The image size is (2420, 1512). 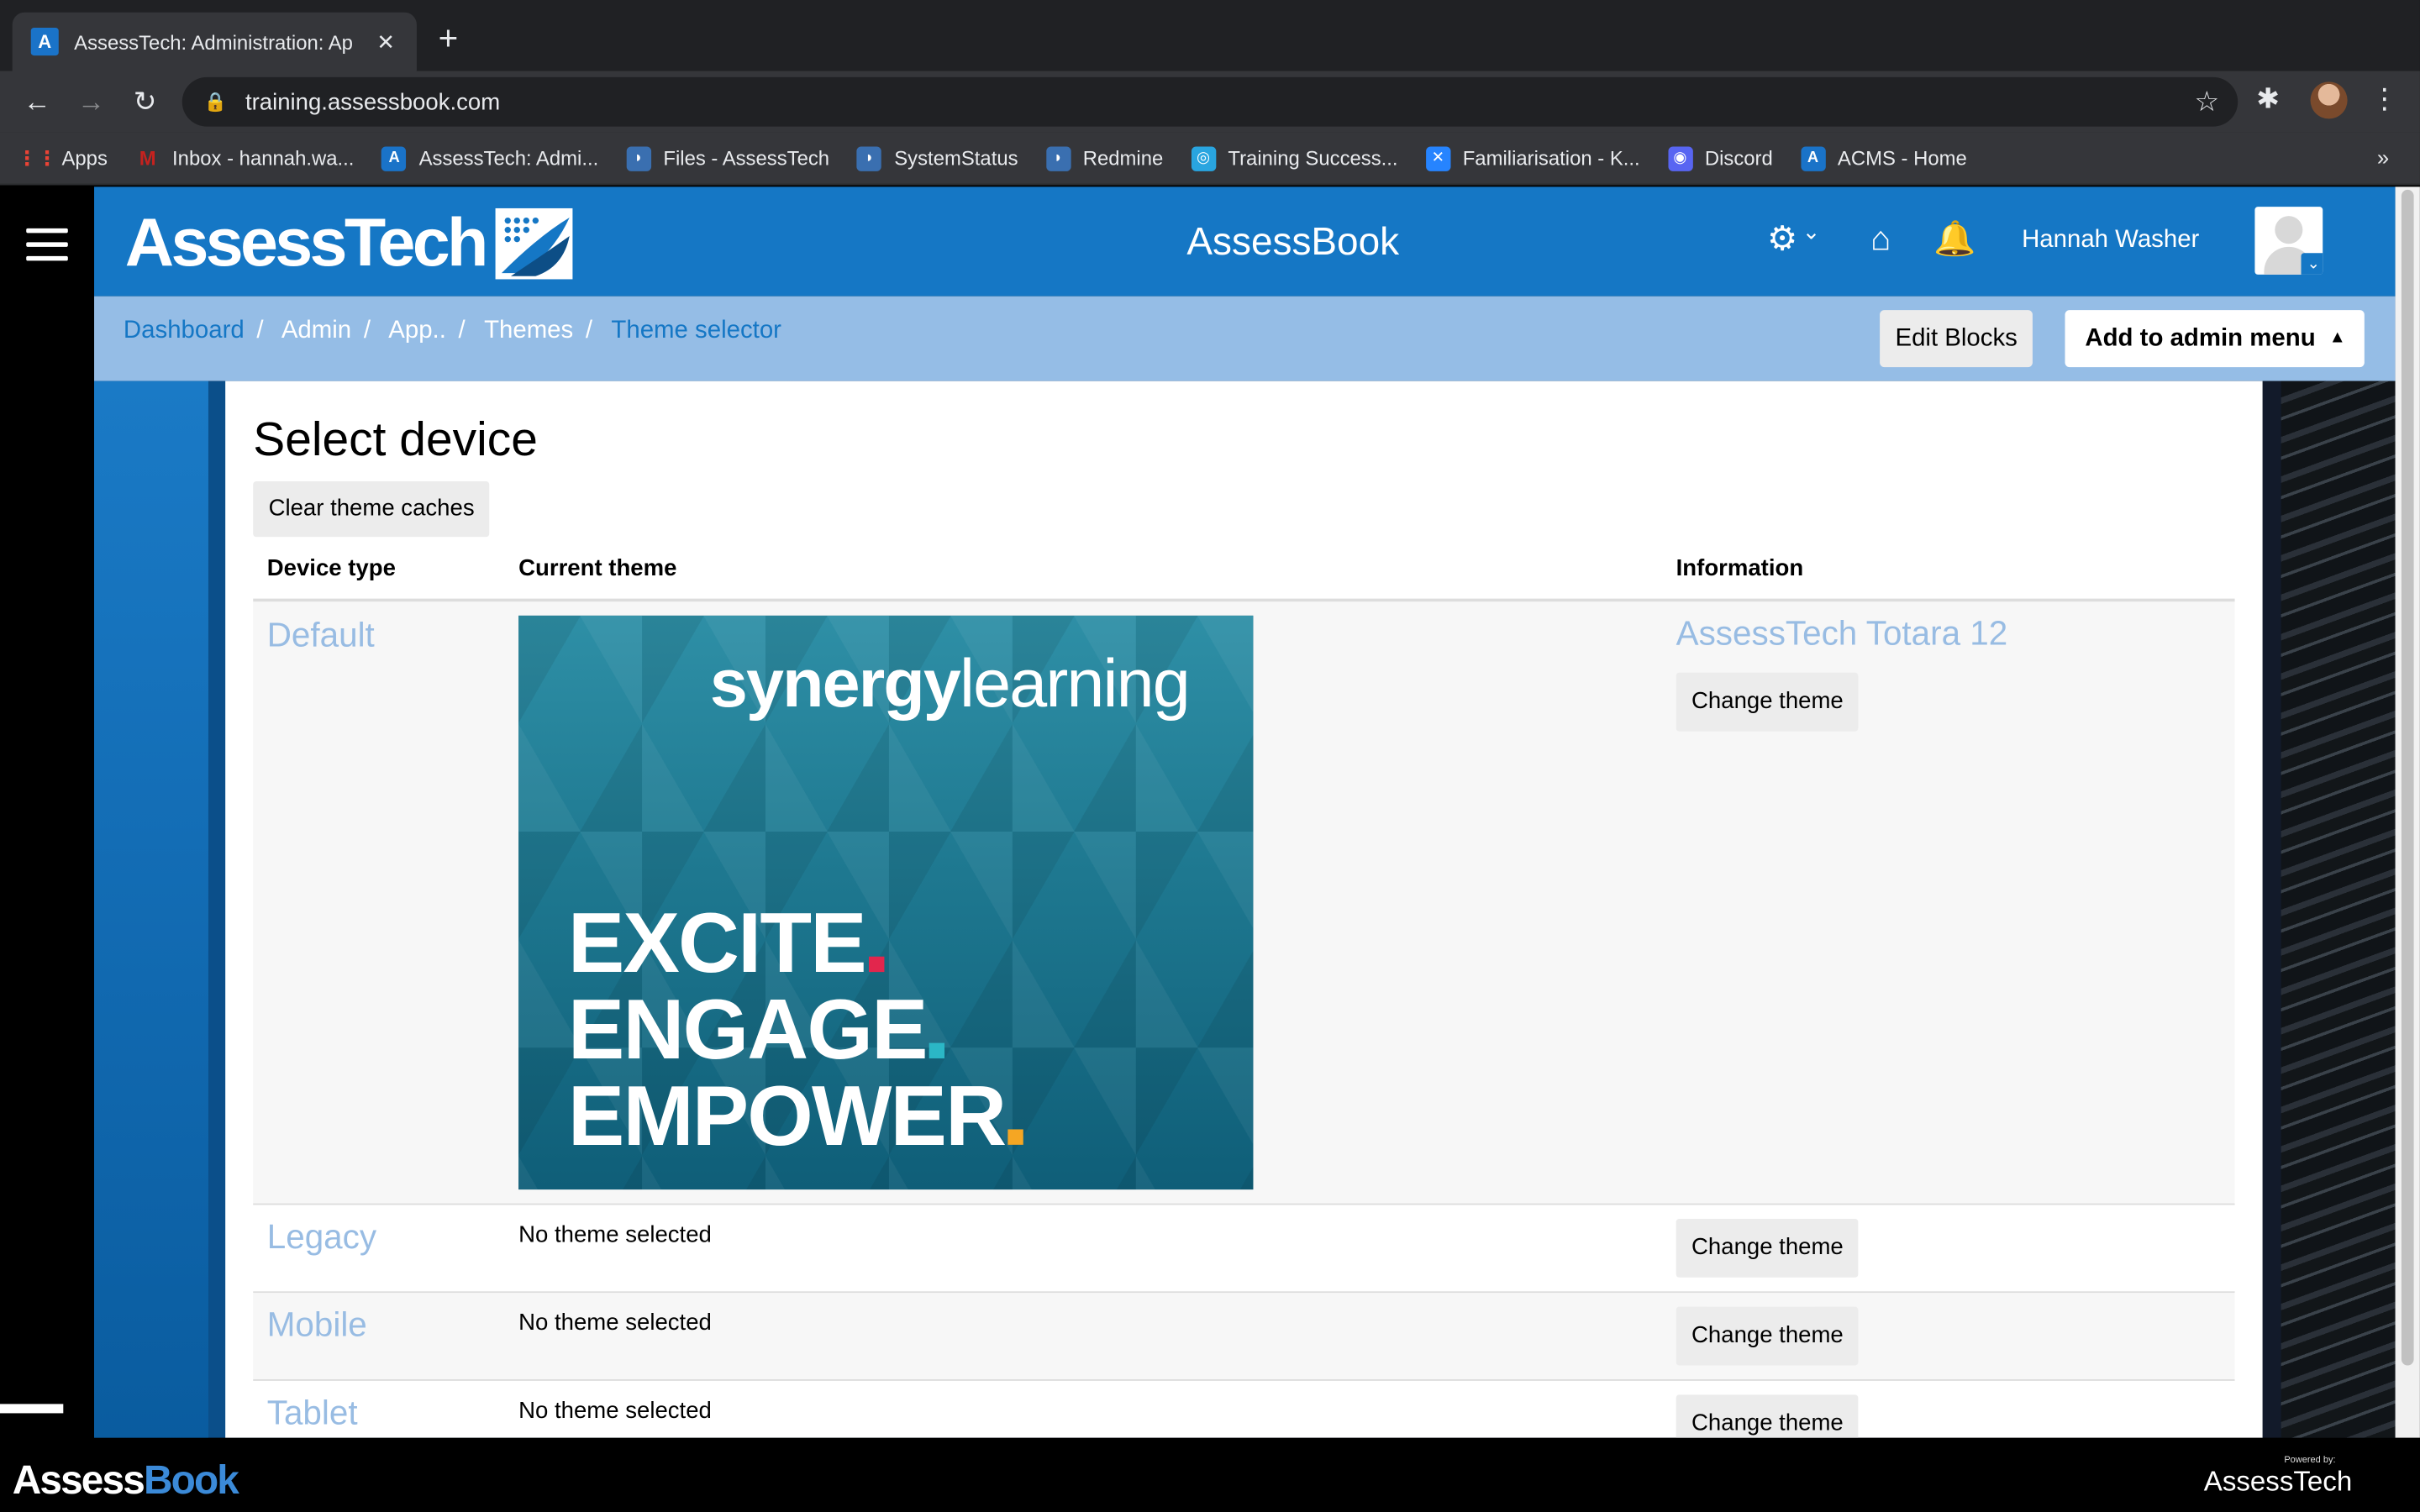 I want to click on bookmark-discord: ◉ Discord, so click(x=1720, y=158).